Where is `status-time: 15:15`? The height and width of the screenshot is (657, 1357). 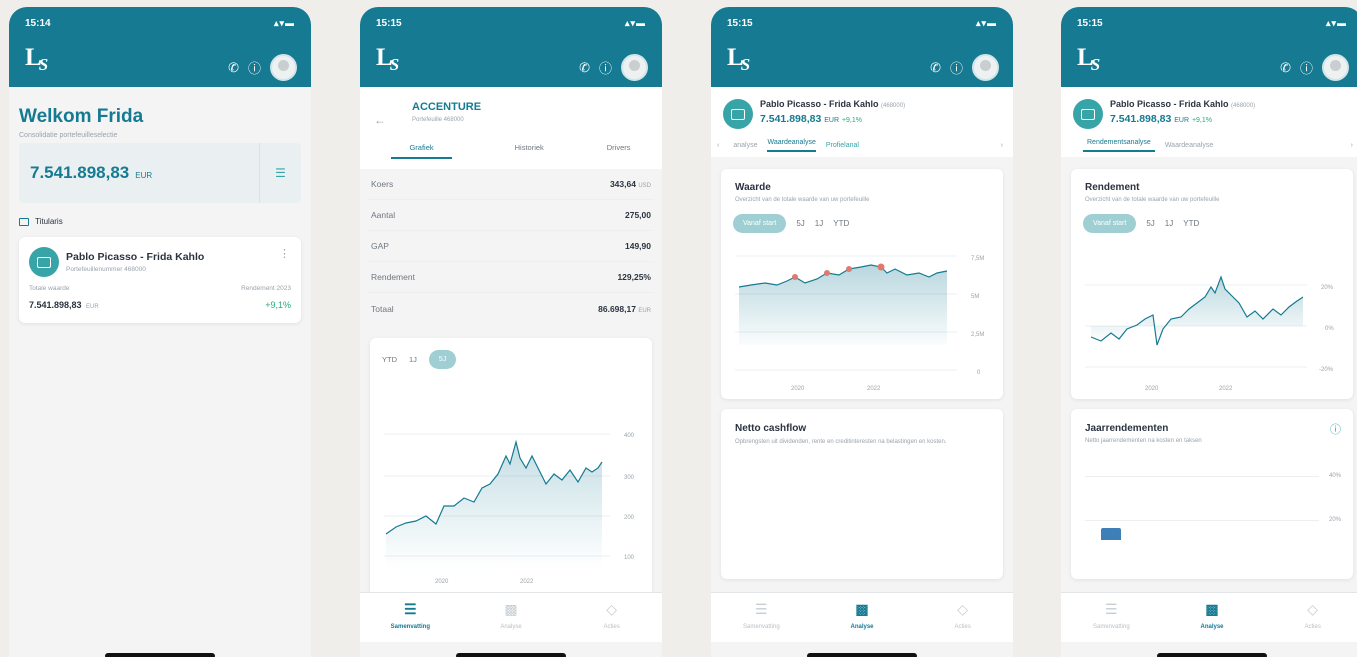 status-time: 15:15 is located at coordinates (389, 23).